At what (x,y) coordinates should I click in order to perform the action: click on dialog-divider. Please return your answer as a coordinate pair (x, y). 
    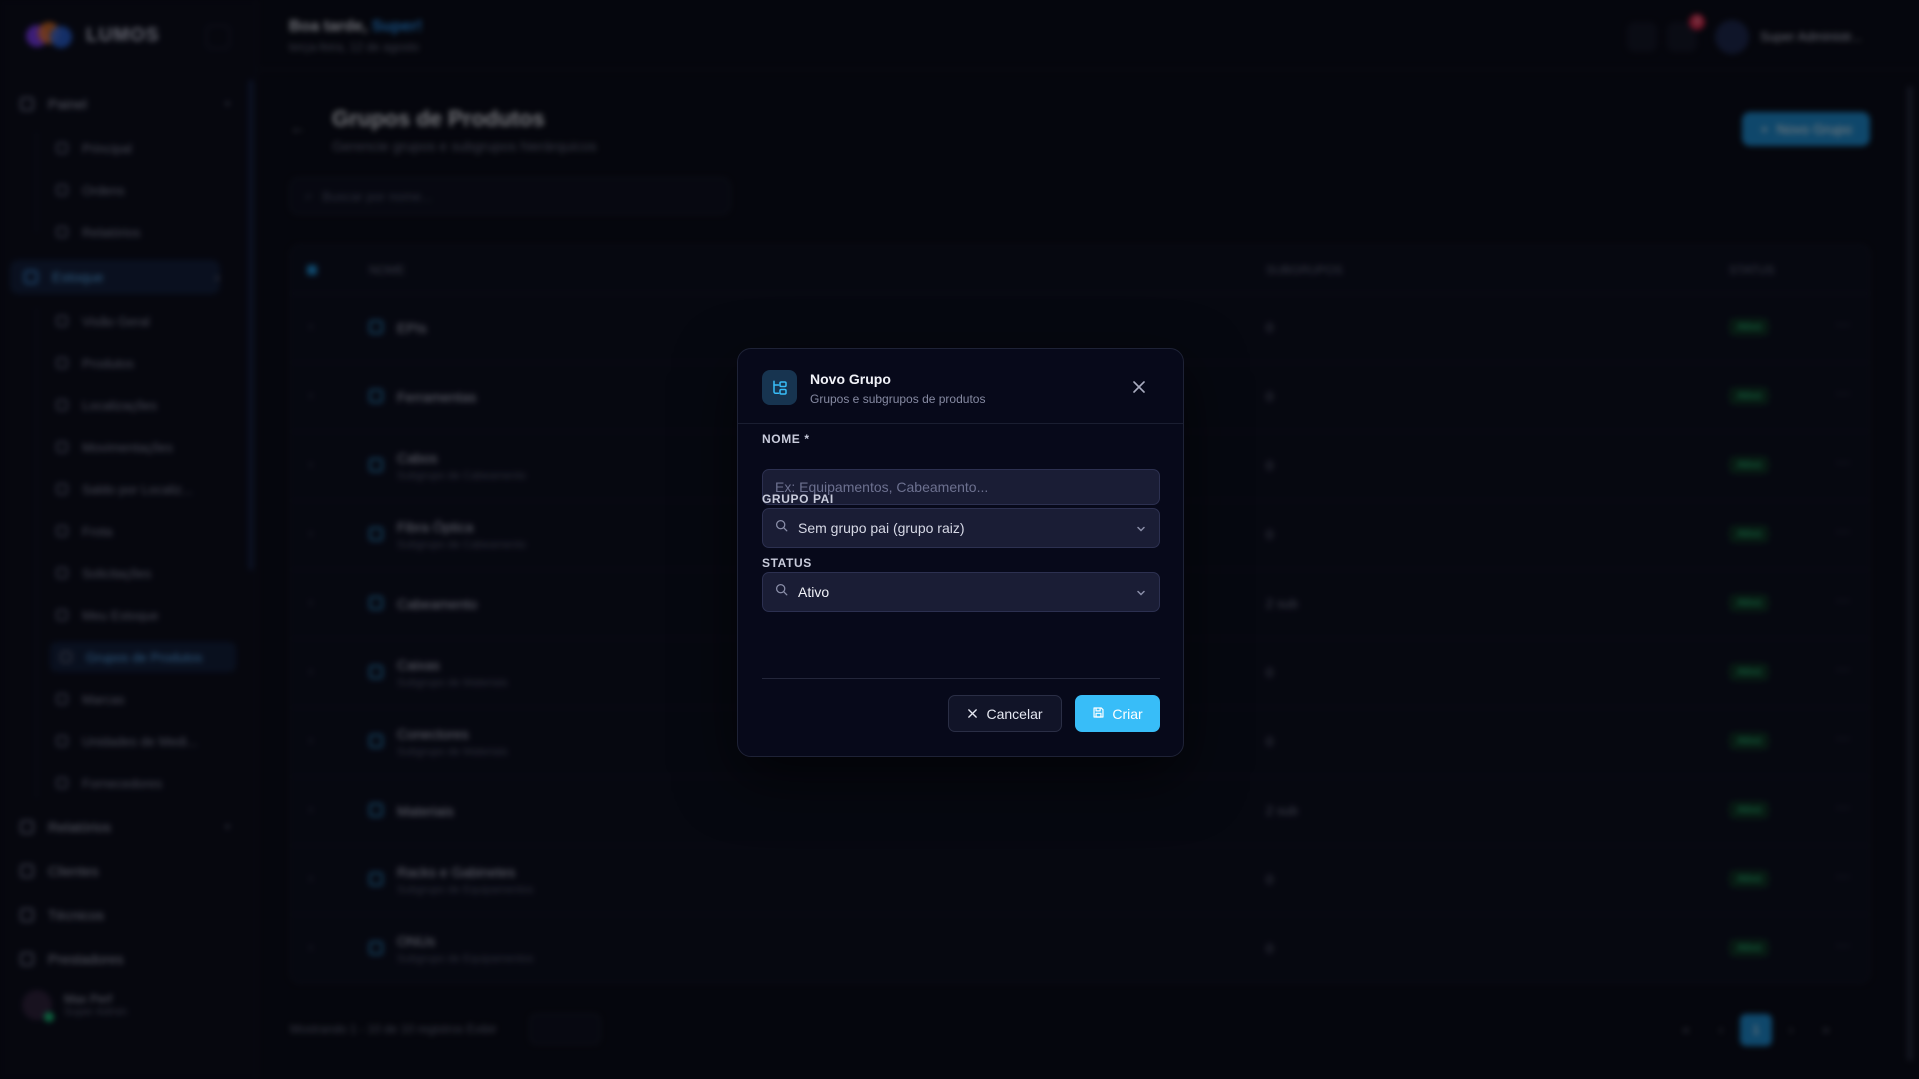
    Looking at the image, I should click on (961, 678).